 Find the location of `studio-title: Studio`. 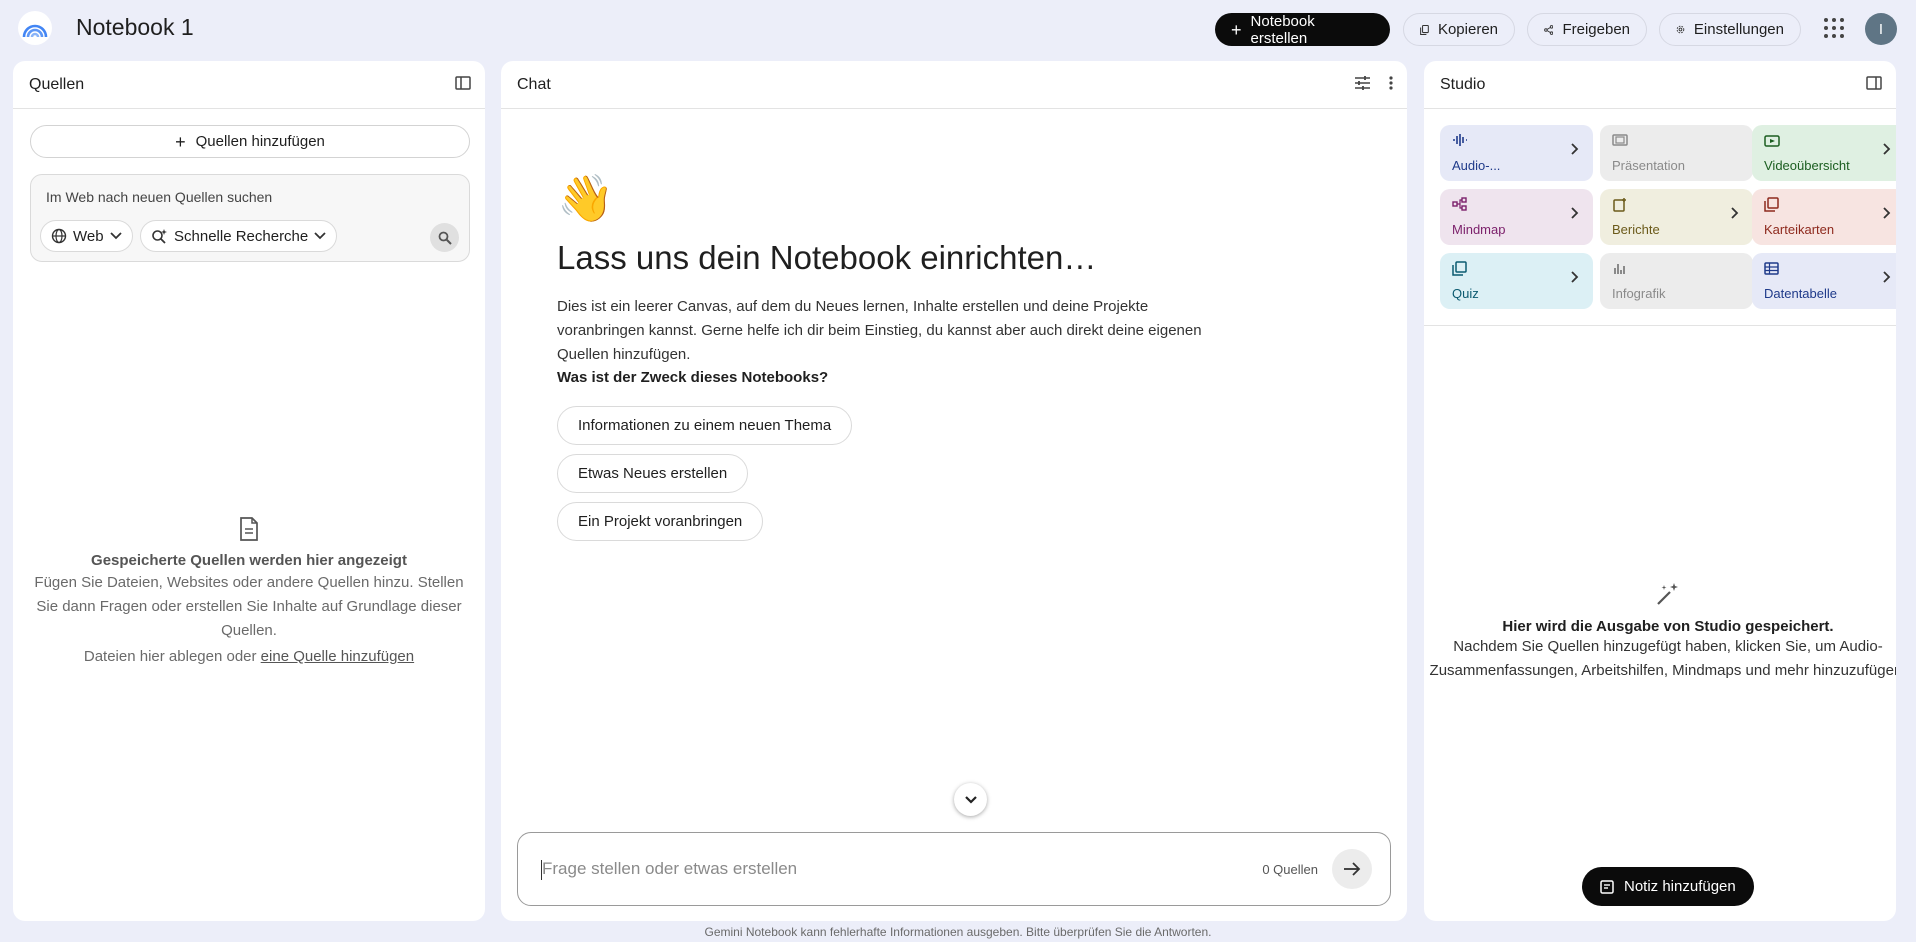

studio-title: Studio is located at coordinates (1463, 84).